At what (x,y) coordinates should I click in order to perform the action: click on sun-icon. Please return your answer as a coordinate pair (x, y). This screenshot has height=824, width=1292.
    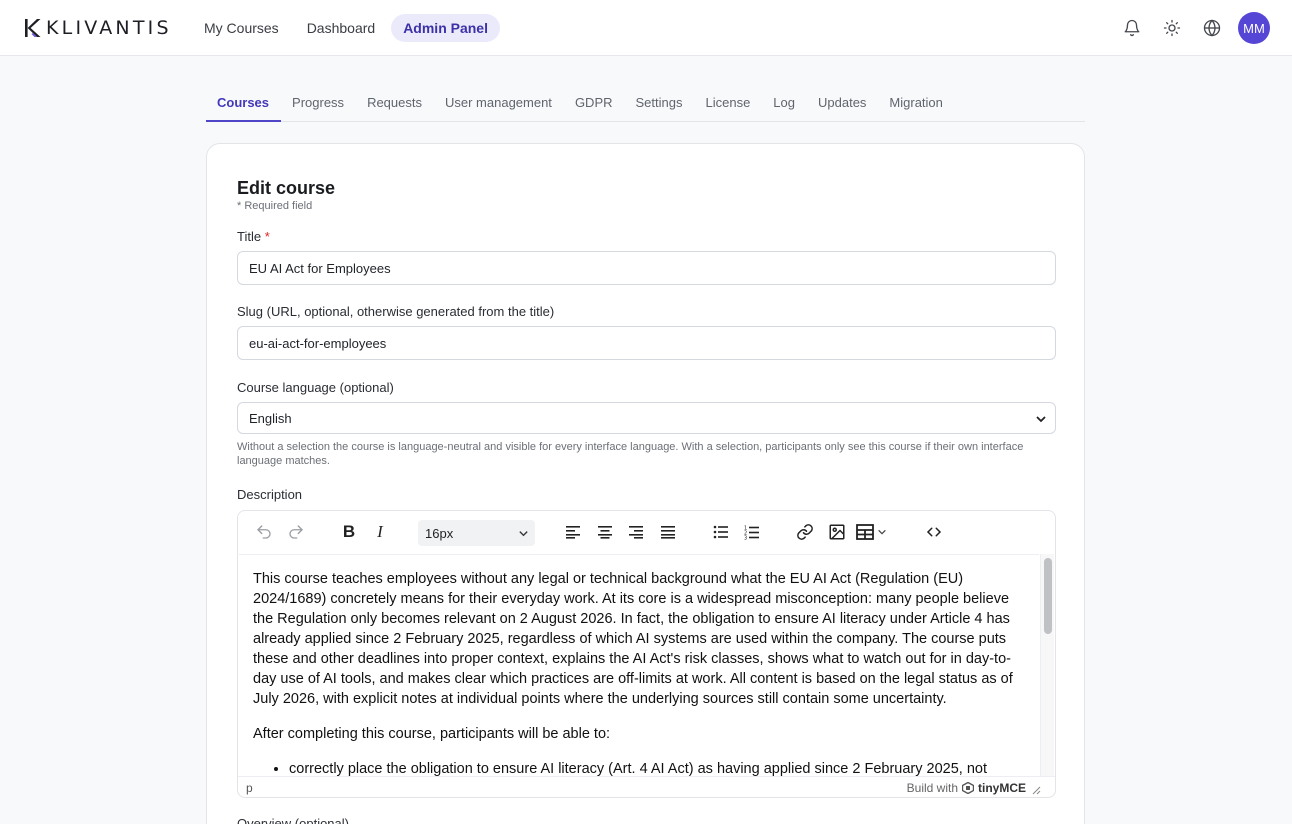
    Looking at the image, I should click on (1172, 28).